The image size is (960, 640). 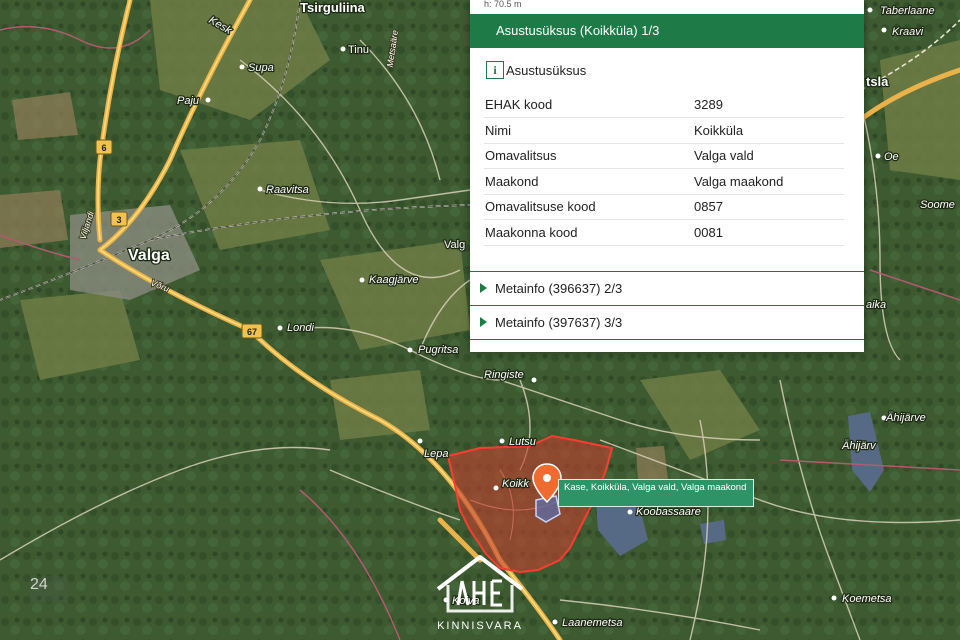 What do you see at coordinates (287, 190) in the screenshot?
I see `svg-text: Raavitsa` at bounding box center [287, 190].